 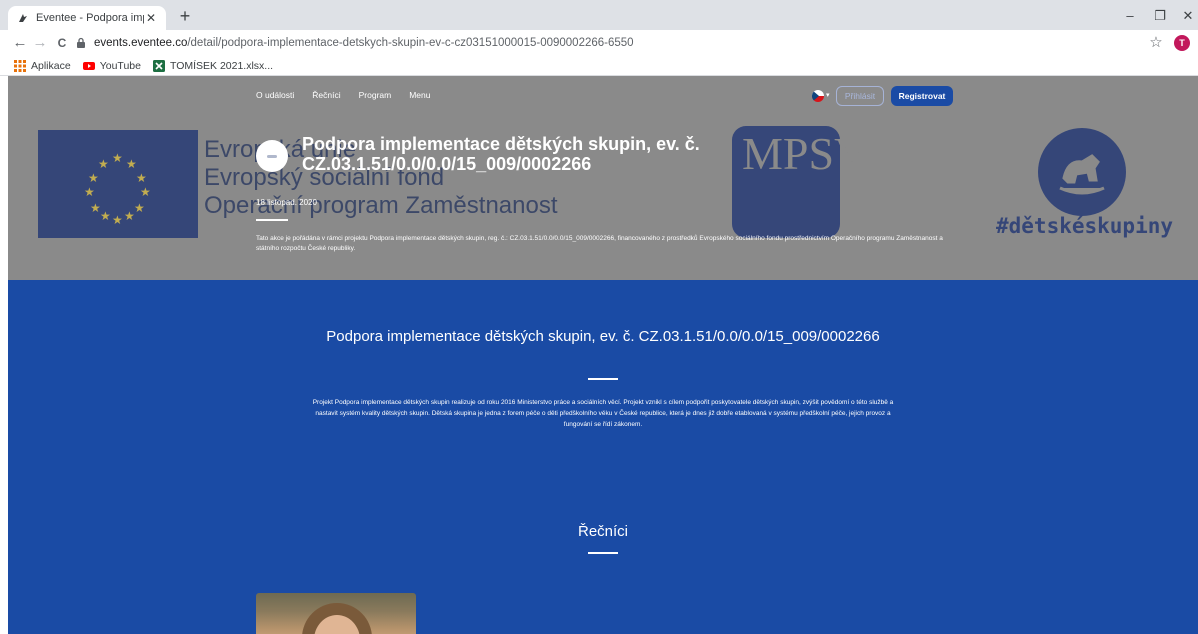 I want to click on browser-tab: Eventee - Podpora implementac ✕, so click(x=87, y=18).